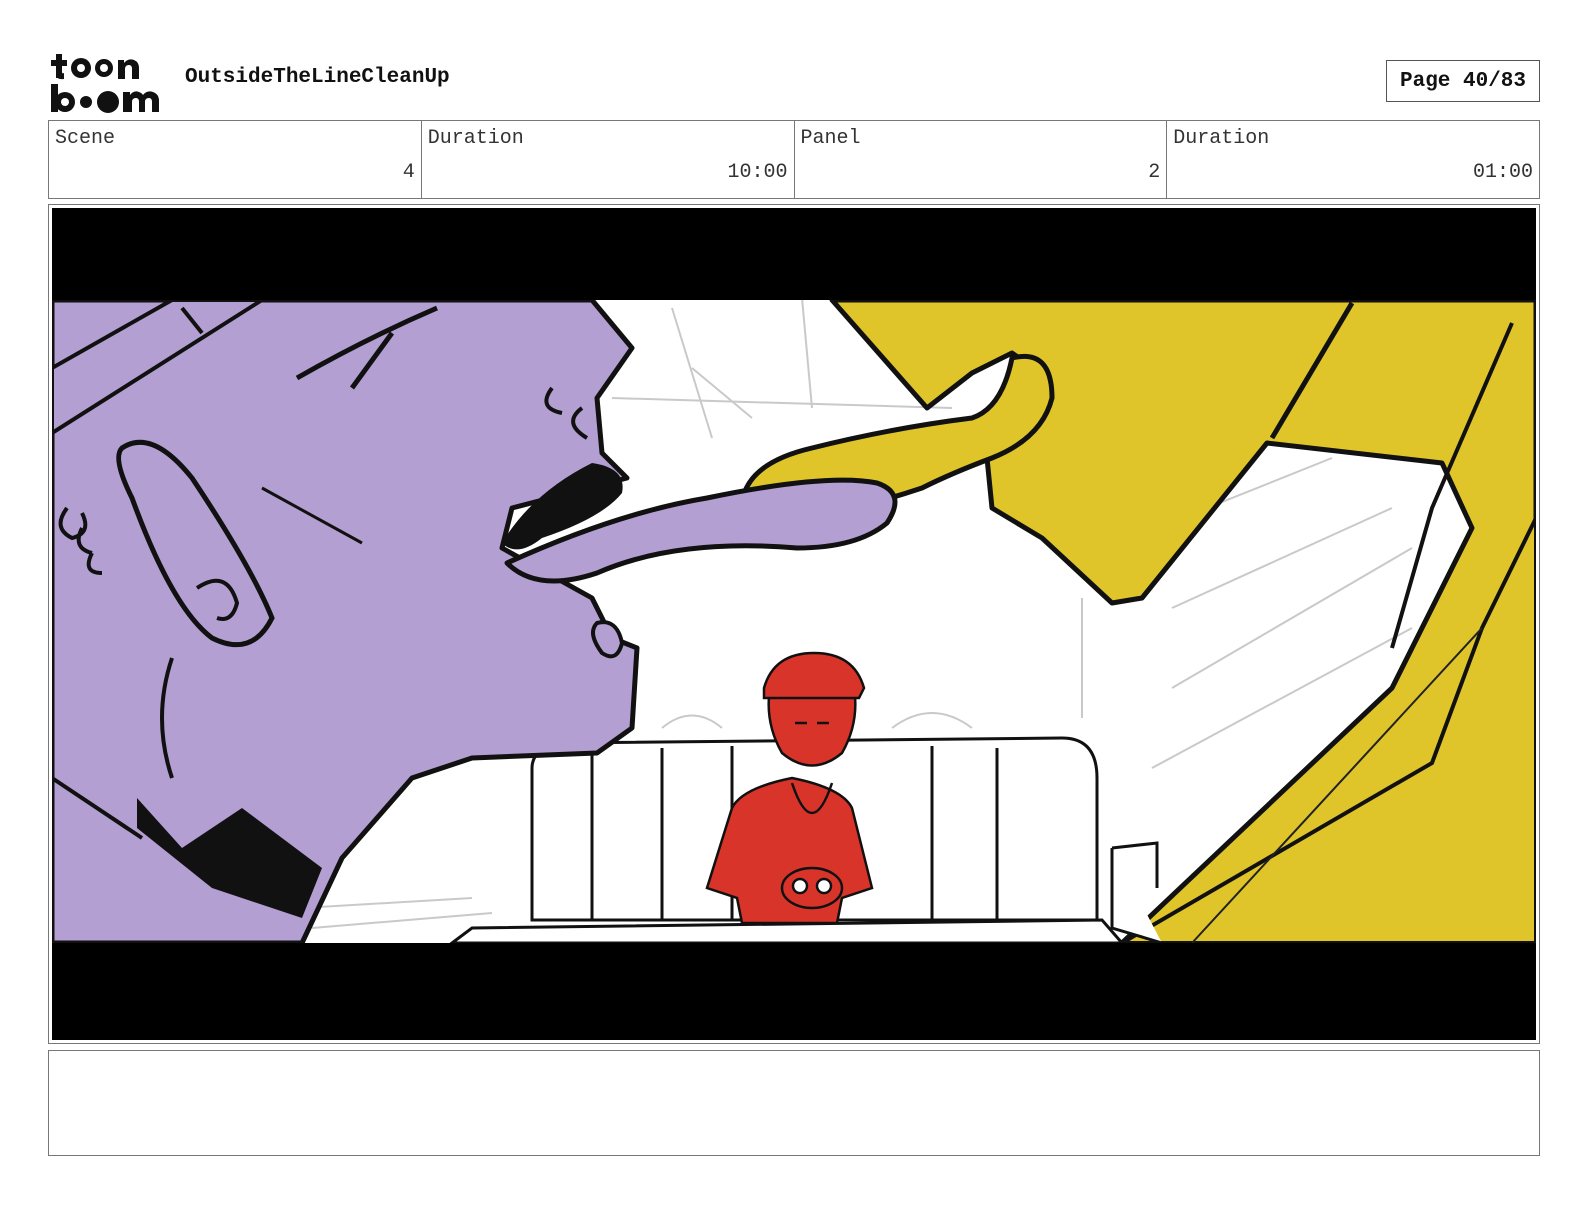 This screenshot has width=1584, height=1224. Describe the element at coordinates (1154, 172) in the screenshot. I see `panel-number: 2` at that location.